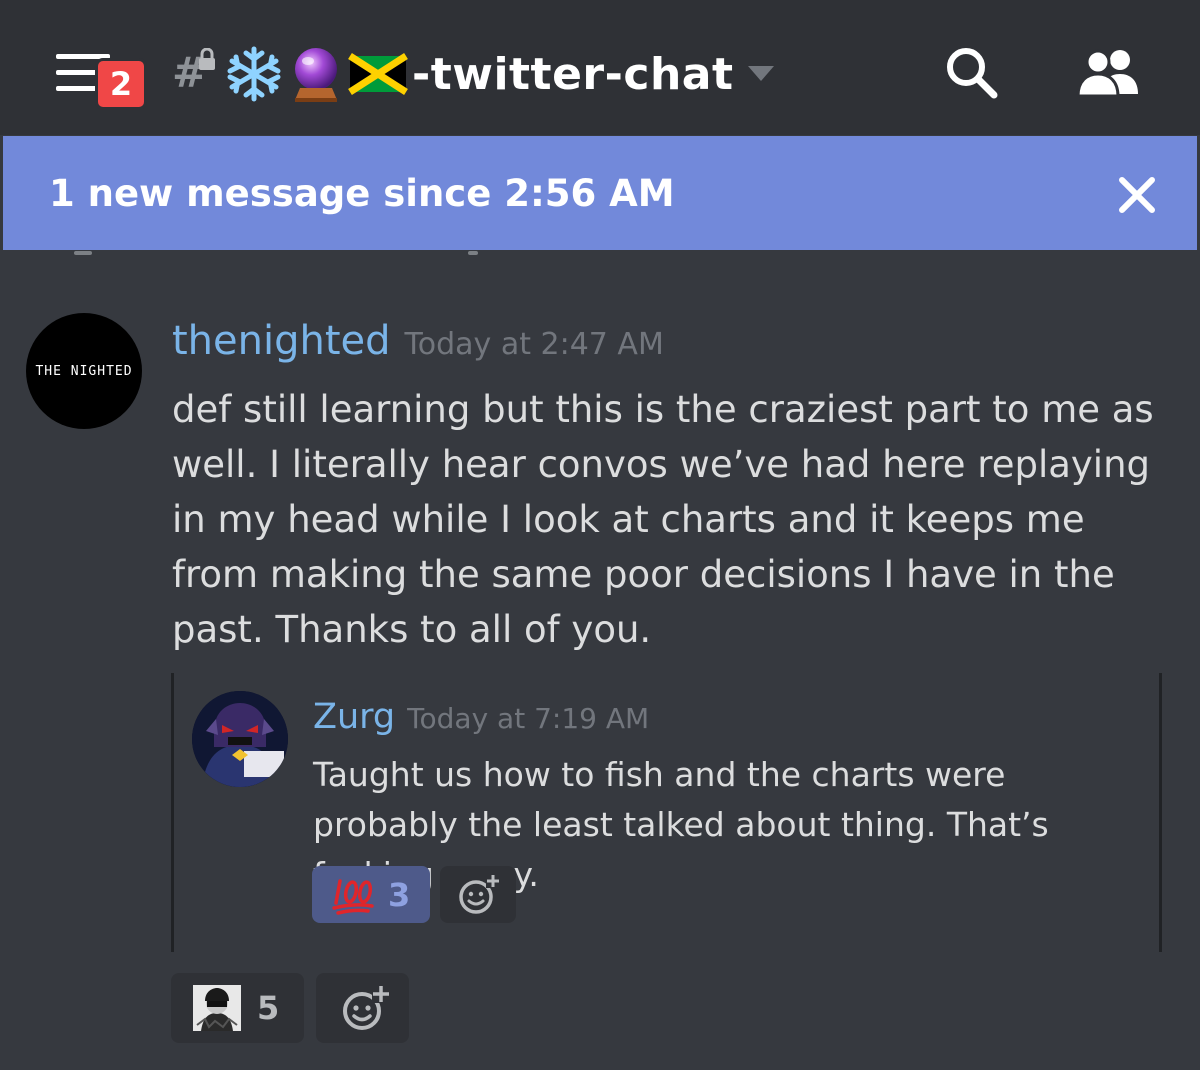 The width and height of the screenshot is (1200, 1070). I want to click on hundred-points-icon, so click(353, 896).